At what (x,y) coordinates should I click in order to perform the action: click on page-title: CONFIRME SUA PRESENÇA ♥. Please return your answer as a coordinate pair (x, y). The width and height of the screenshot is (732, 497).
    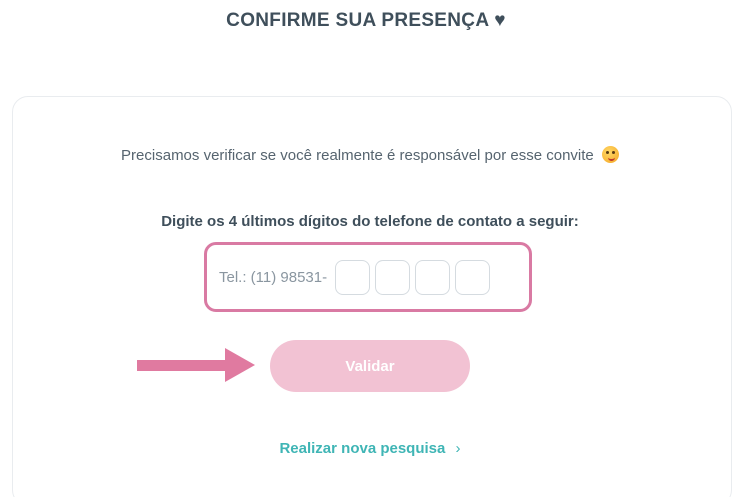
    Looking at the image, I should click on (366, 20).